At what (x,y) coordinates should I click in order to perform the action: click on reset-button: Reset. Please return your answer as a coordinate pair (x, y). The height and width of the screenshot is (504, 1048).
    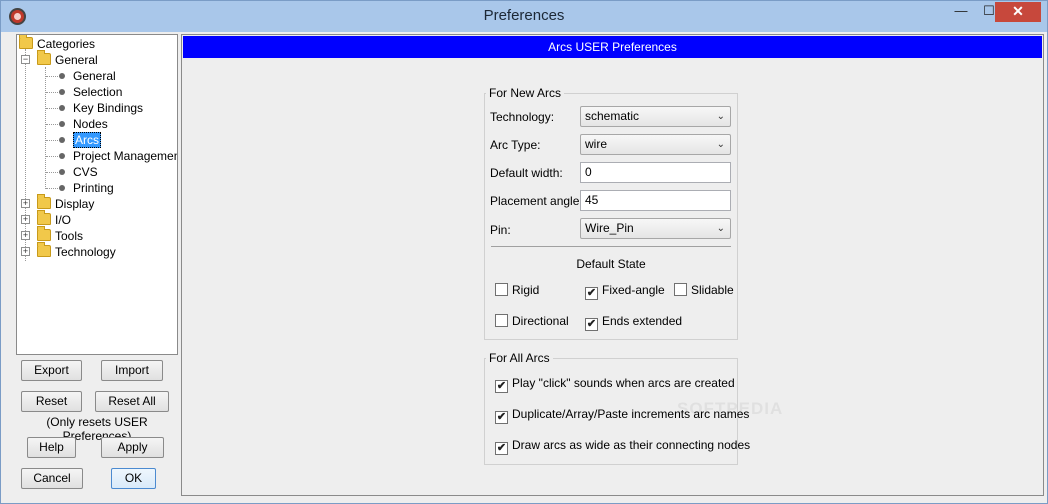
    Looking at the image, I should click on (51, 401).